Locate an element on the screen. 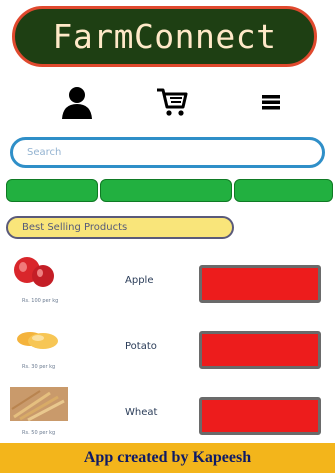  user-icon-glyph is located at coordinates (77, 103).